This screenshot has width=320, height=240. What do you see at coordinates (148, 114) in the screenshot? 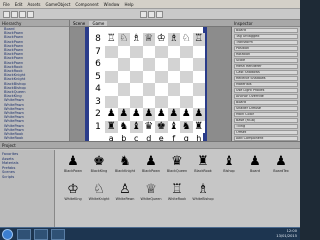
I see `square-d2: ♟` at bounding box center [148, 114].